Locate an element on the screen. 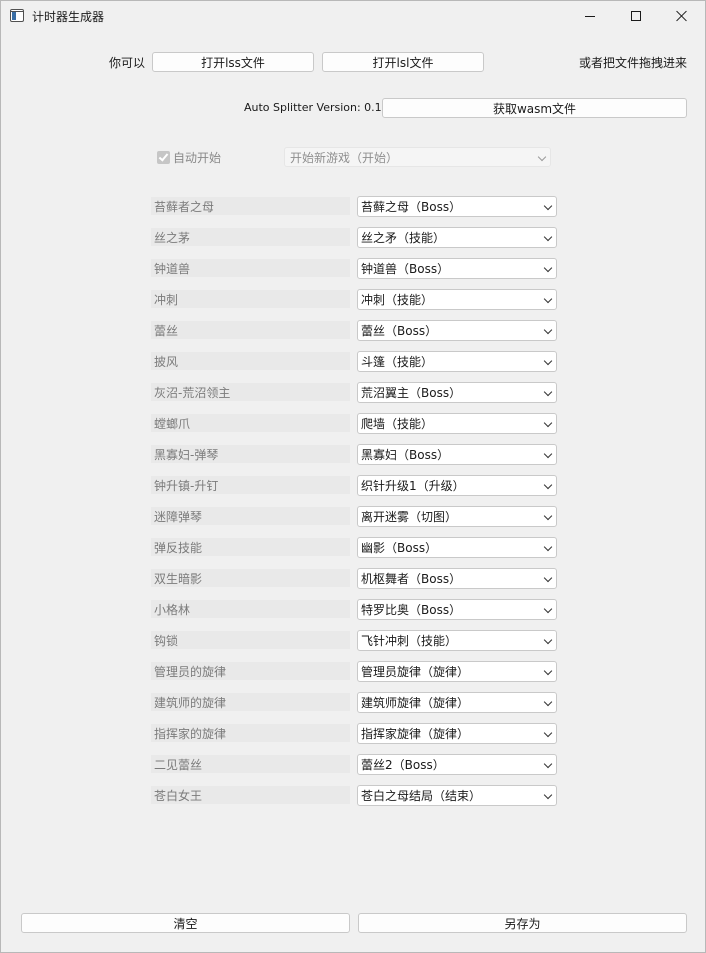 The width and height of the screenshot is (706, 953). split-row-select: 幽影（Boss） is located at coordinates (457, 547).